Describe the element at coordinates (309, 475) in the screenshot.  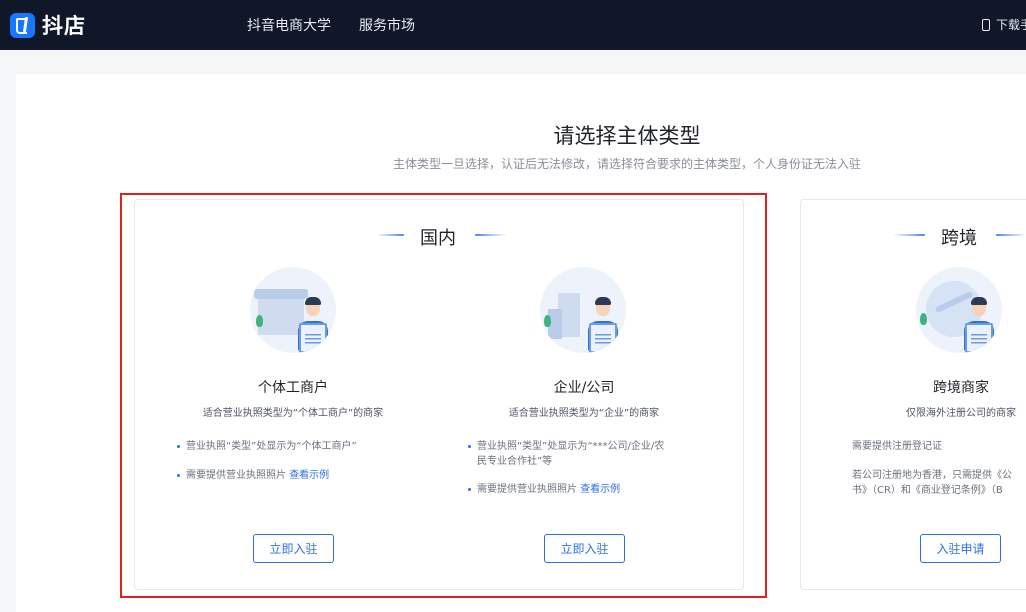
I see `individual-business-example-link: 查看示例` at that location.